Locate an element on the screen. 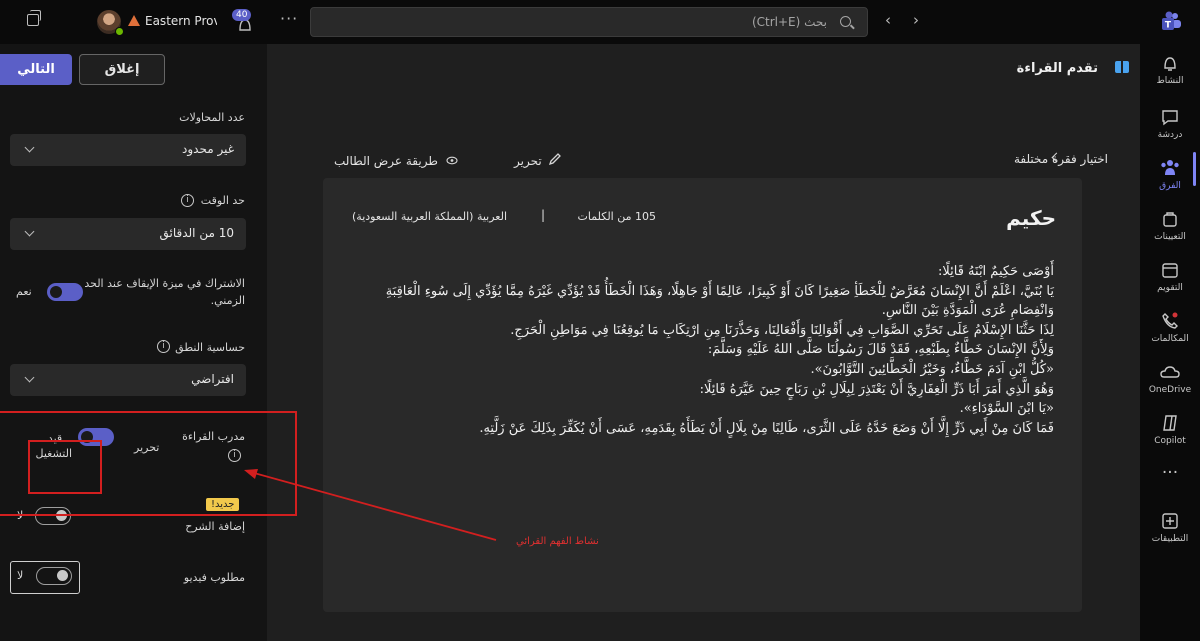 The height and width of the screenshot is (641, 1200). next-button: التالي is located at coordinates (36, 69).